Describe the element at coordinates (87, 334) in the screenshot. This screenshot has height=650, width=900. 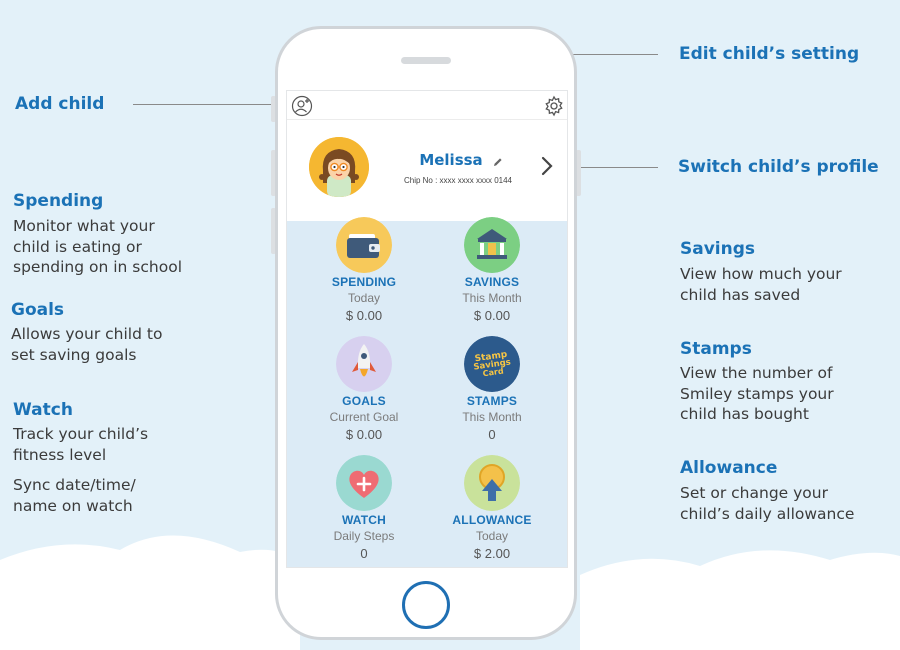
I see `goals-annotation-line: Allows your child to` at that location.